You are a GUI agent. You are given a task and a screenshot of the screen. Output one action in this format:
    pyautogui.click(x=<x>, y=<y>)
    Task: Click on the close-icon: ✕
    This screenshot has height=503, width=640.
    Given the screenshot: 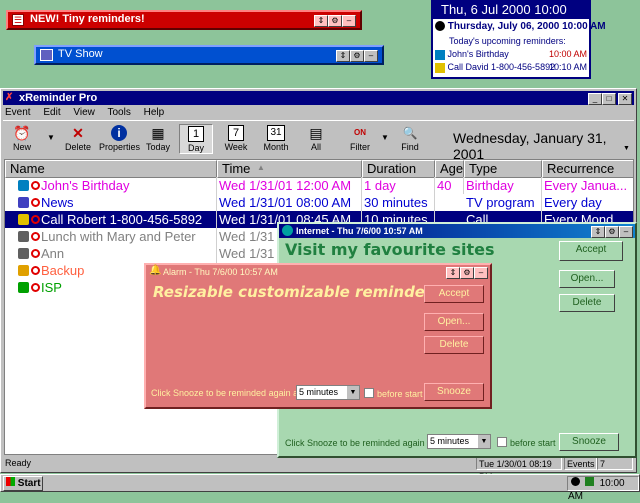 What is the action you would take?
    pyautogui.click(x=625, y=99)
    